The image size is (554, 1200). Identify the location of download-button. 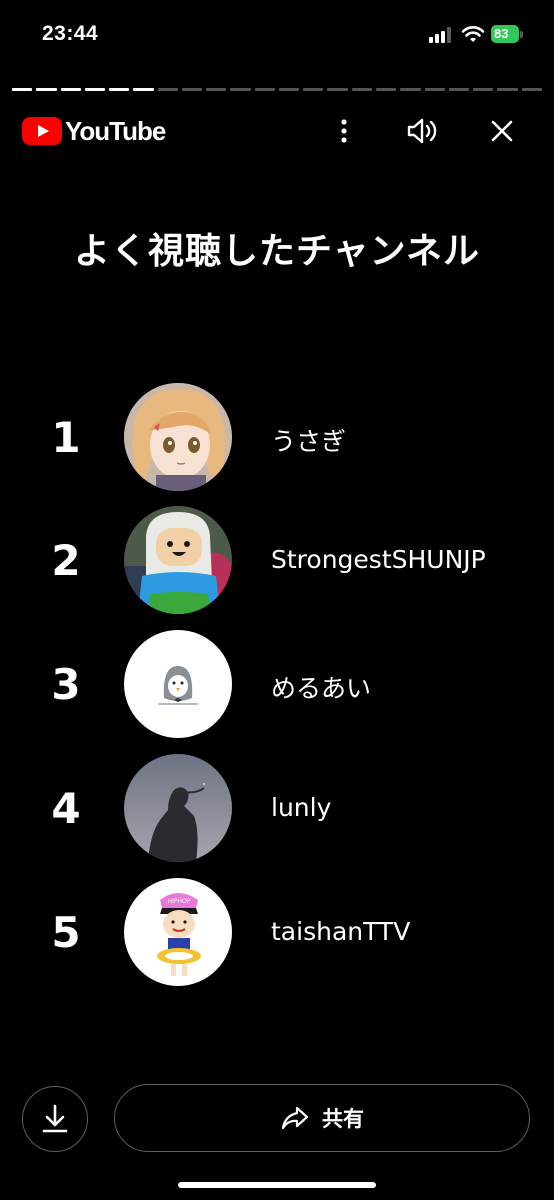
(55, 1119).